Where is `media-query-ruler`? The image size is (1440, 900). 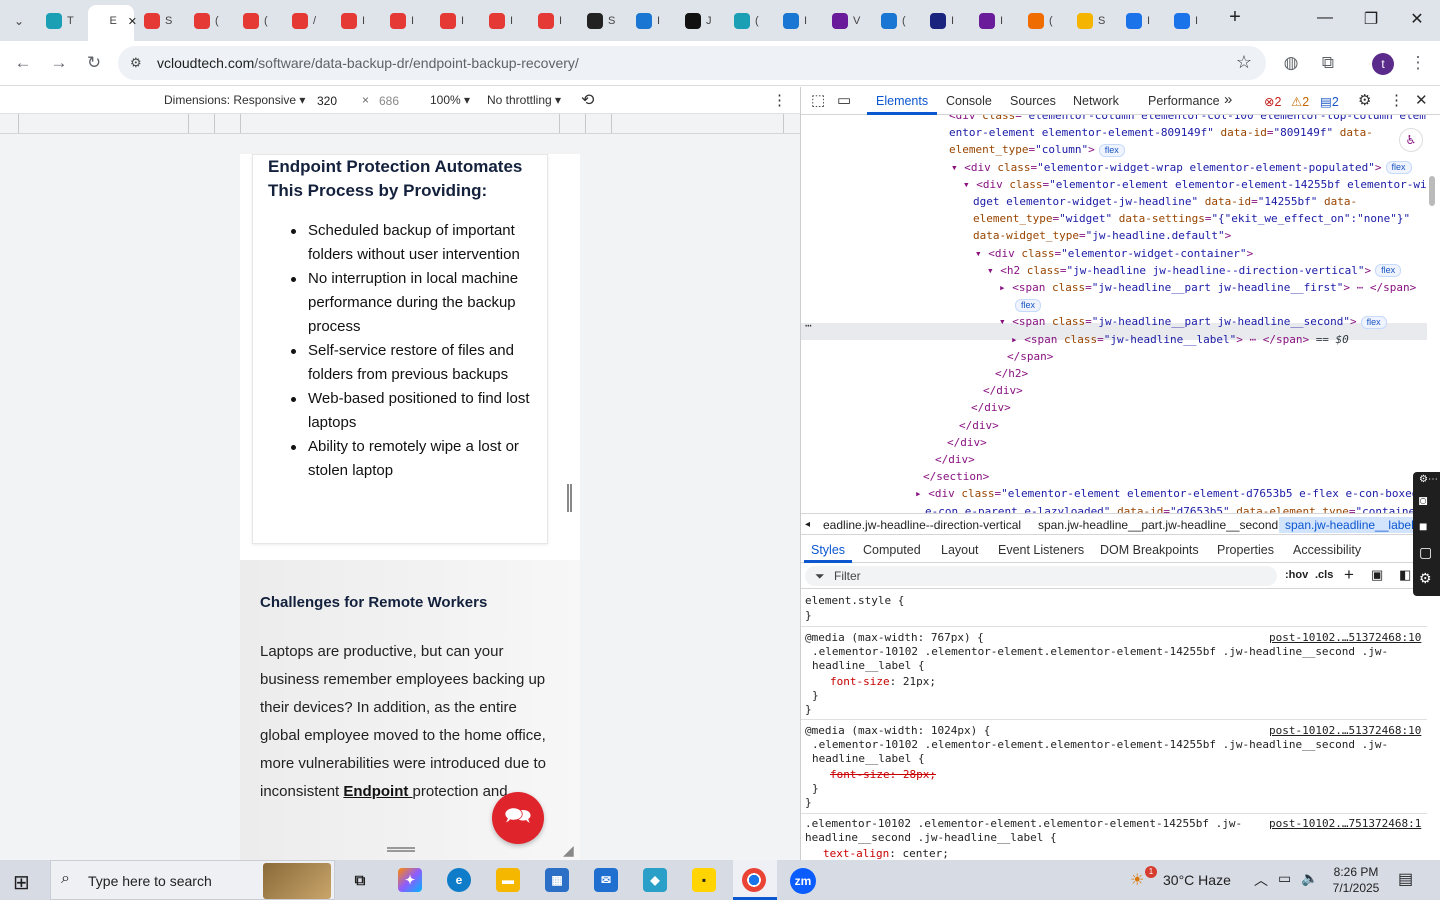 media-query-ruler is located at coordinates (400, 124).